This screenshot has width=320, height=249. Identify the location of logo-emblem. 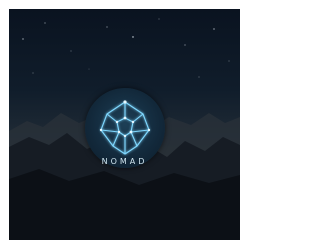
(125, 128).